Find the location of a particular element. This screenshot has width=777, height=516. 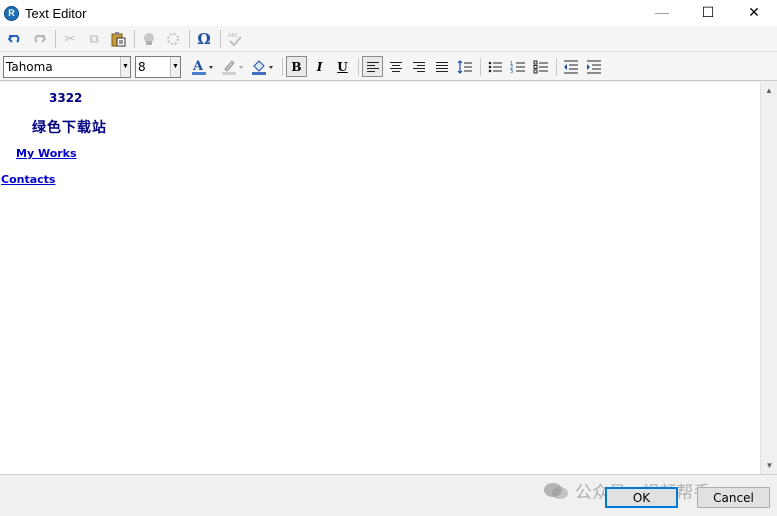

paste-icon is located at coordinates (118, 38).